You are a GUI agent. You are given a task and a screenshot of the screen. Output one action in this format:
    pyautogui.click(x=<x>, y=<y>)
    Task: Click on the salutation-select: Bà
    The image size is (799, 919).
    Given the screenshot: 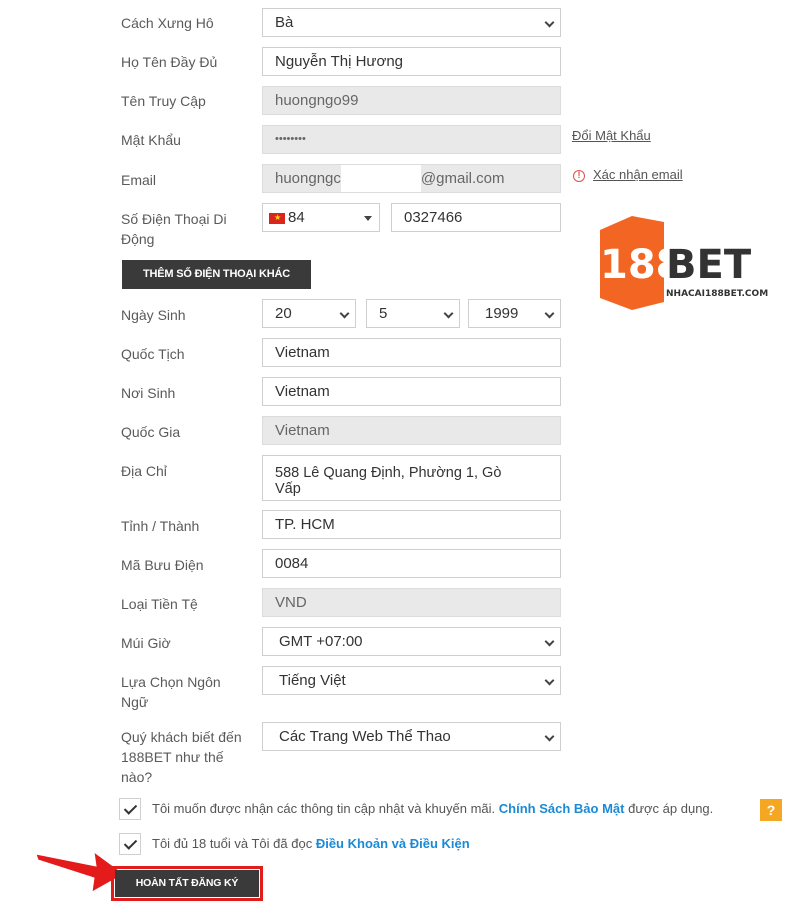 What is the action you would take?
    pyautogui.click(x=411, y=22)
    